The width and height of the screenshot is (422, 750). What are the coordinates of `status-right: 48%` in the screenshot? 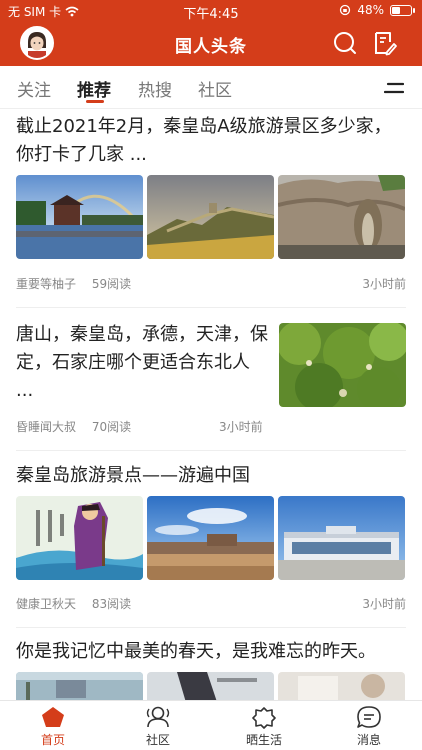 It's located at (377, 10).